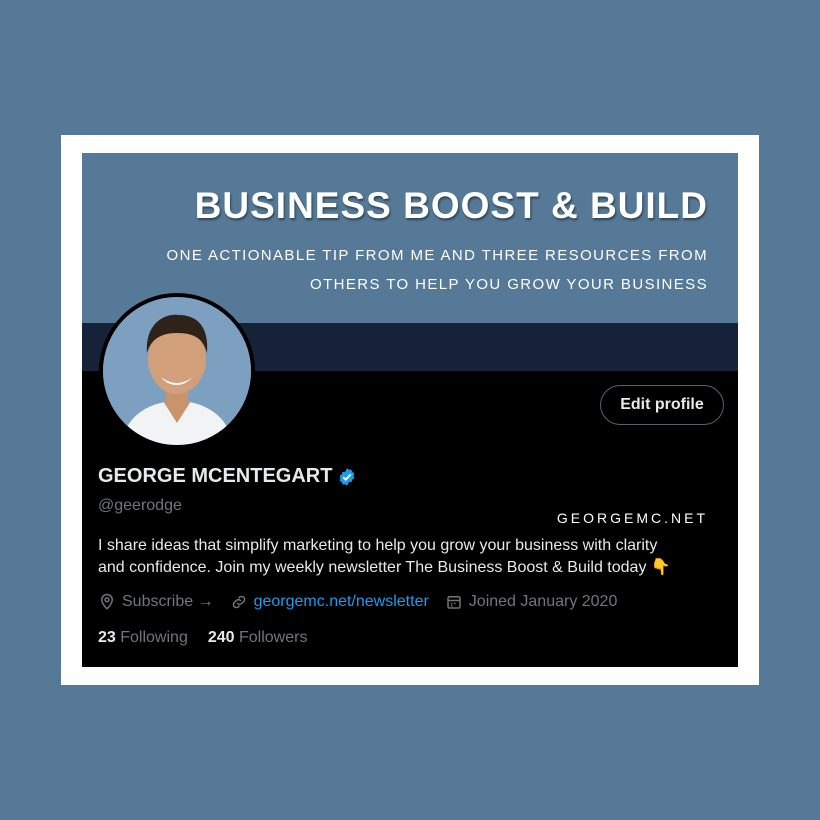 This screenshot has width=820, height=820. I want to click on avatar, so click(177, 371).